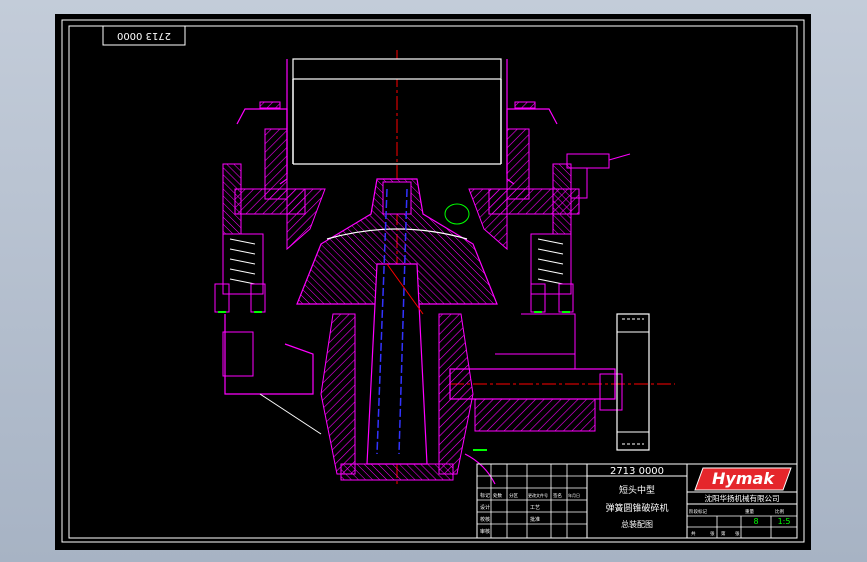  What do you see at coordinates (485, 531) in the screenshot?
I see `row-label-review: 审核` at bounding box center [485, 531].